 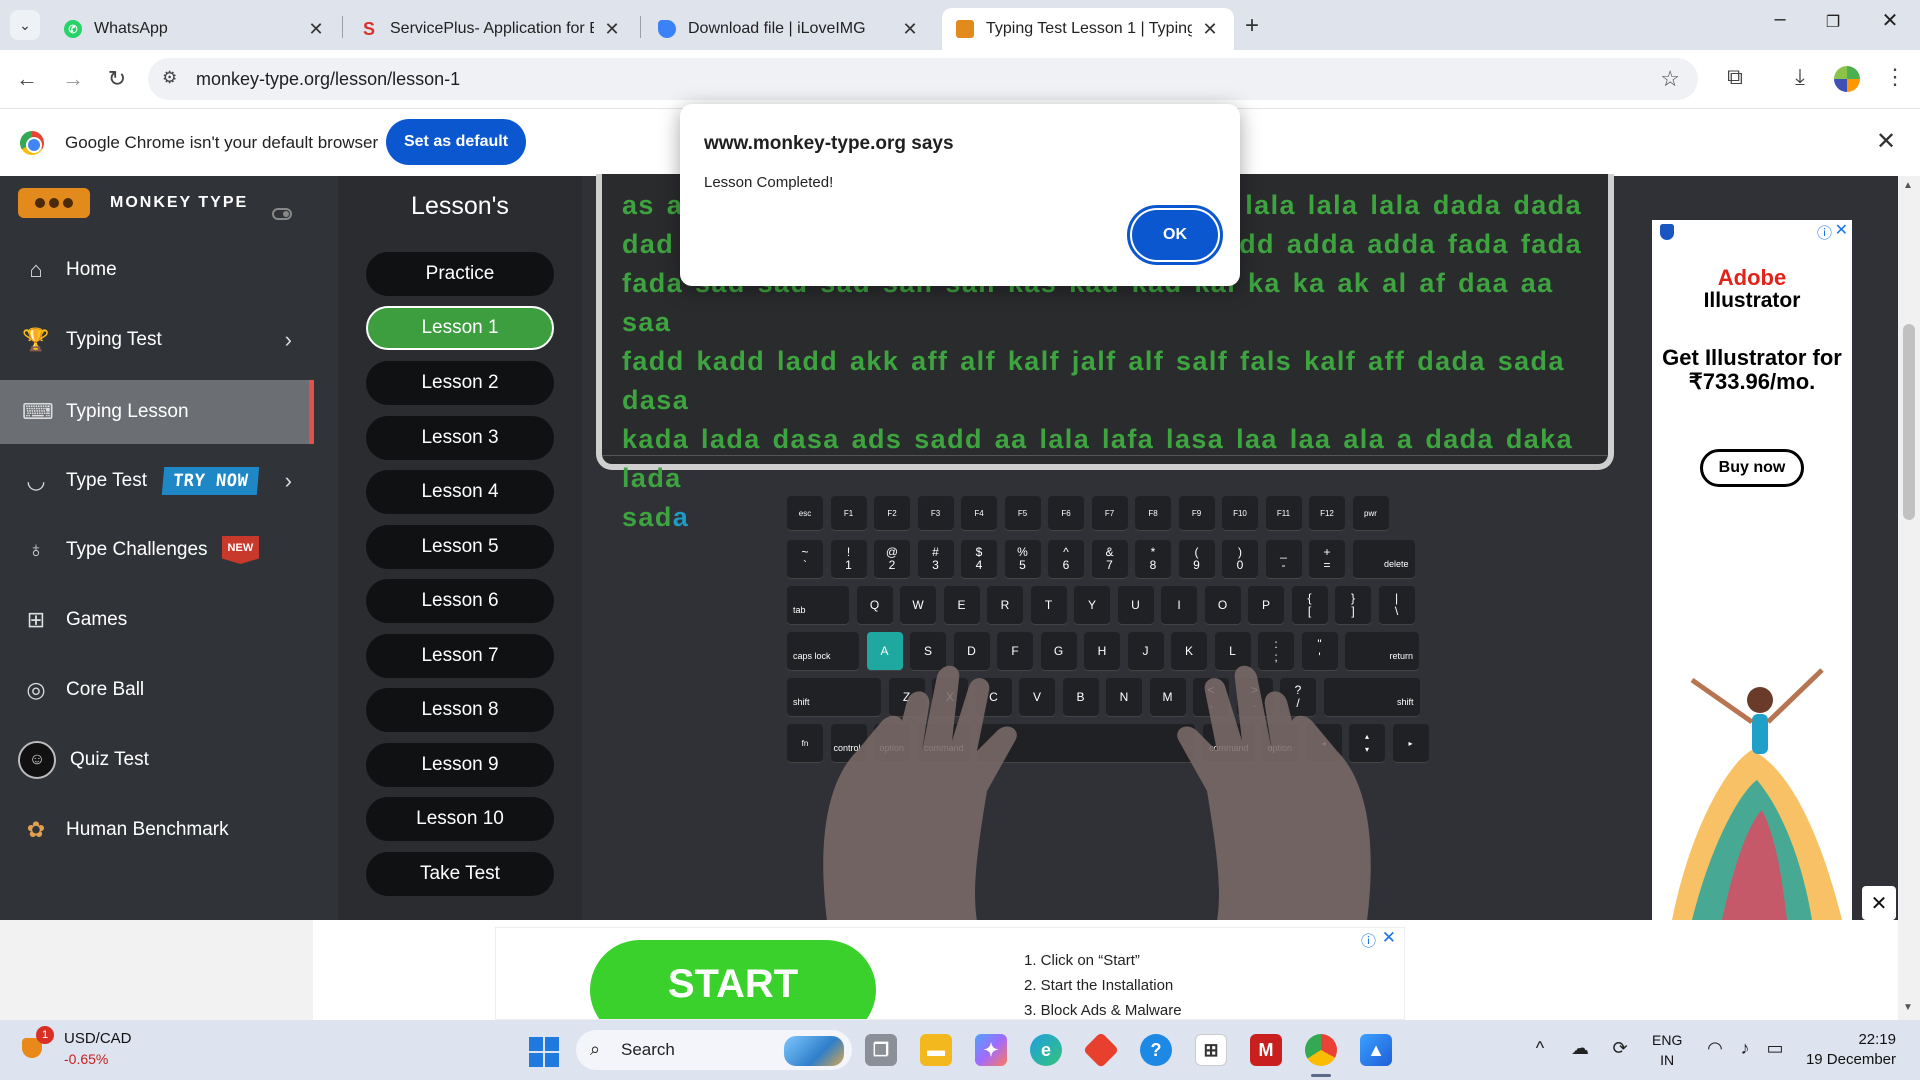 I want to click on key-f11: F11, so click(x=1283, y=513).